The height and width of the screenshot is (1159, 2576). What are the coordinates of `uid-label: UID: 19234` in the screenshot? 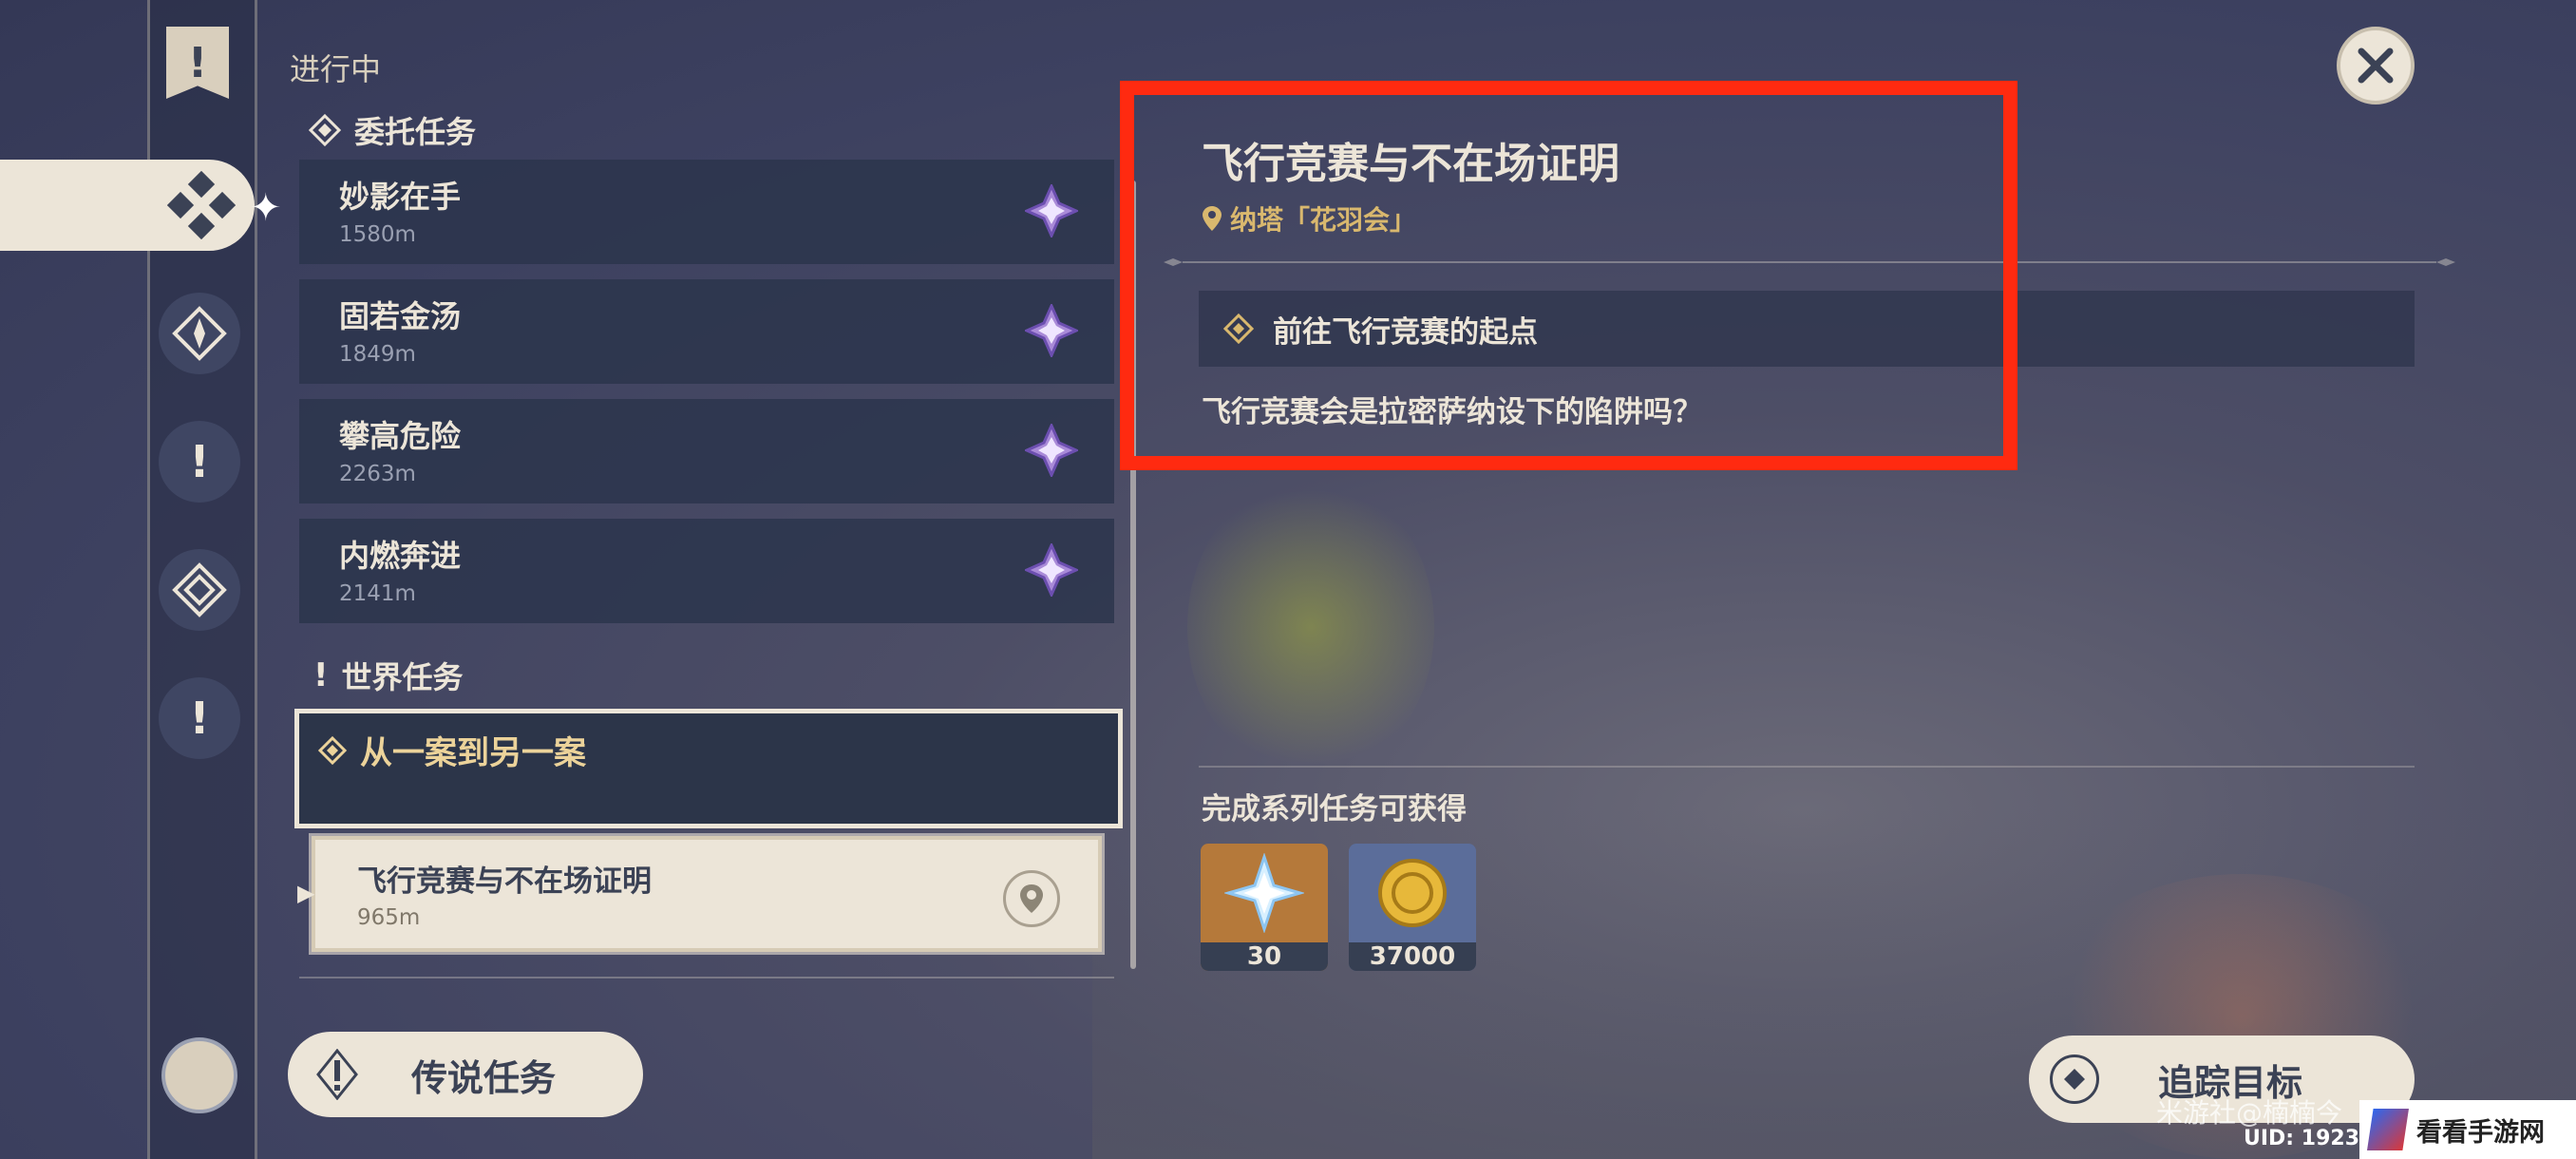 It's located at (2309, 1138).